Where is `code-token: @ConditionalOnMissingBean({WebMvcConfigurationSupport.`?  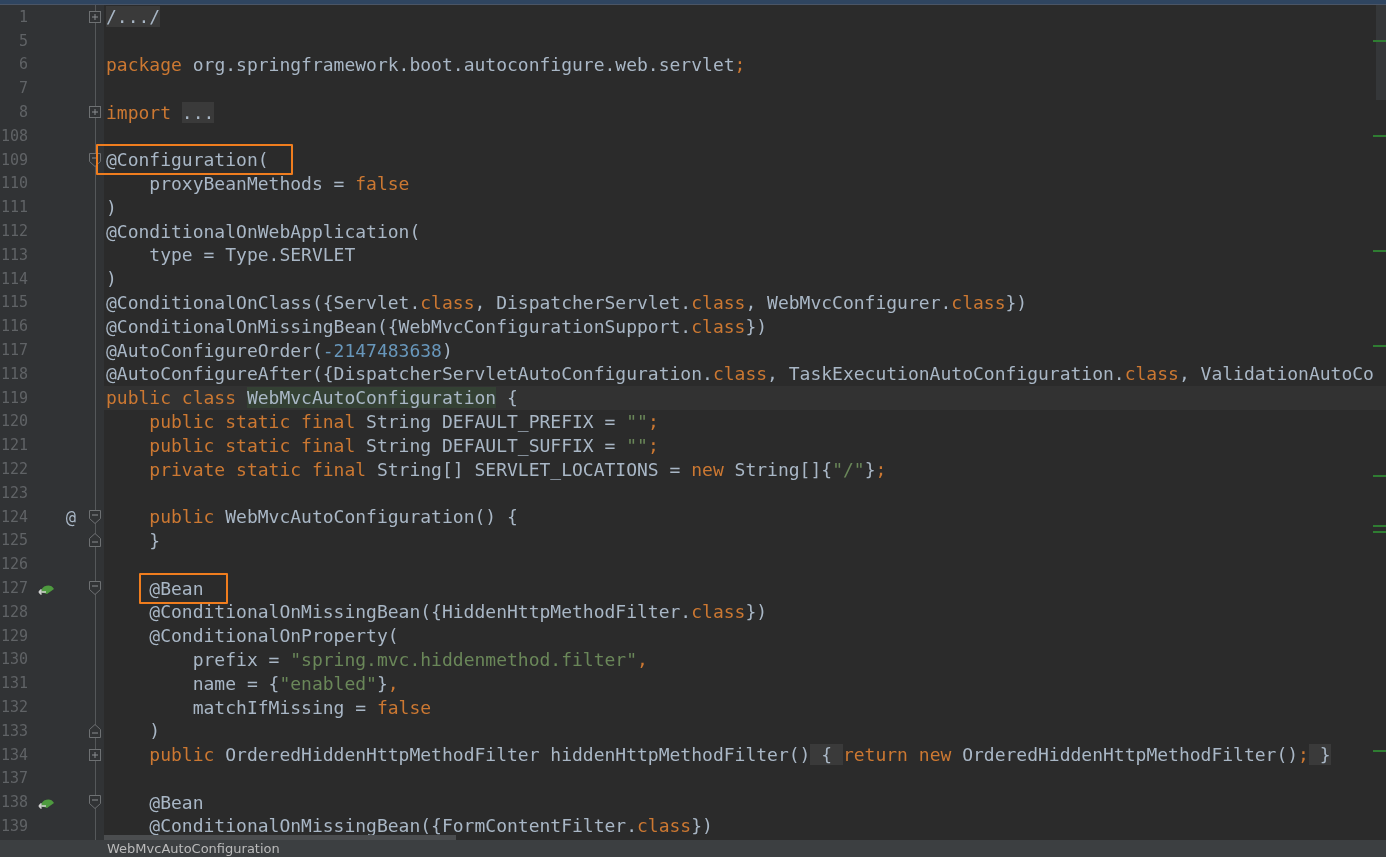 code-token: @ConditionalOnMissingBean({WebMvcConfigurationSupport. is located at coordinates (399, 326).